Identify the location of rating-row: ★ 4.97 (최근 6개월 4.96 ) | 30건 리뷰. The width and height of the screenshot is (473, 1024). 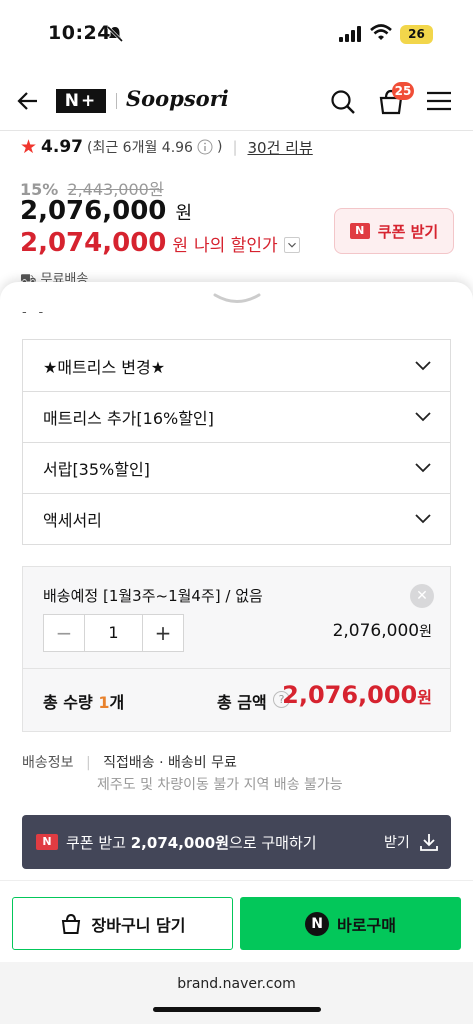
(166, 147).